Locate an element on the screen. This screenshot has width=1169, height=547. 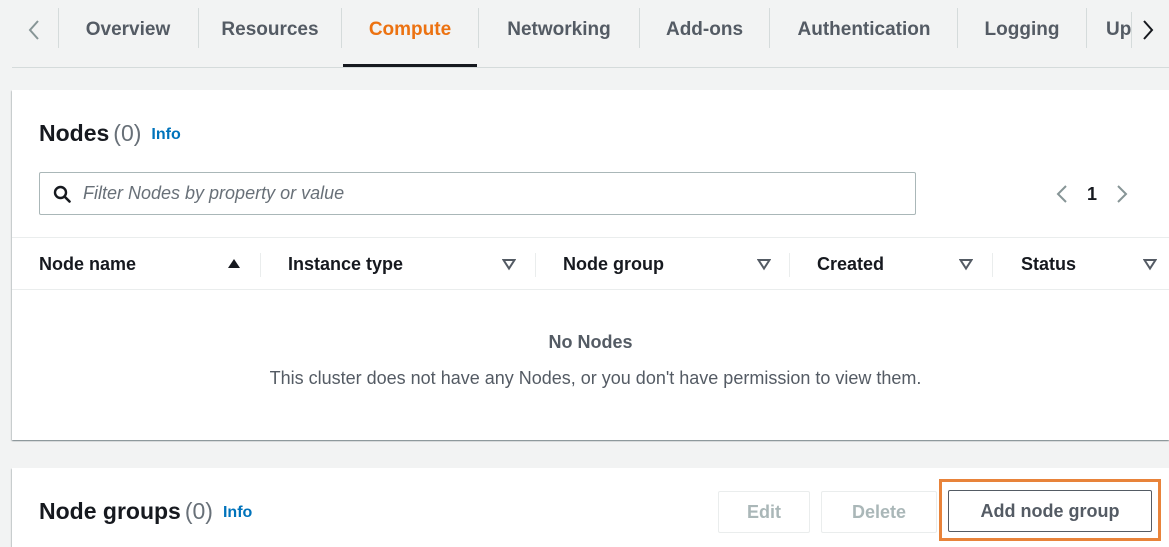
column-label: Node group is located at coordinates (613, 264).